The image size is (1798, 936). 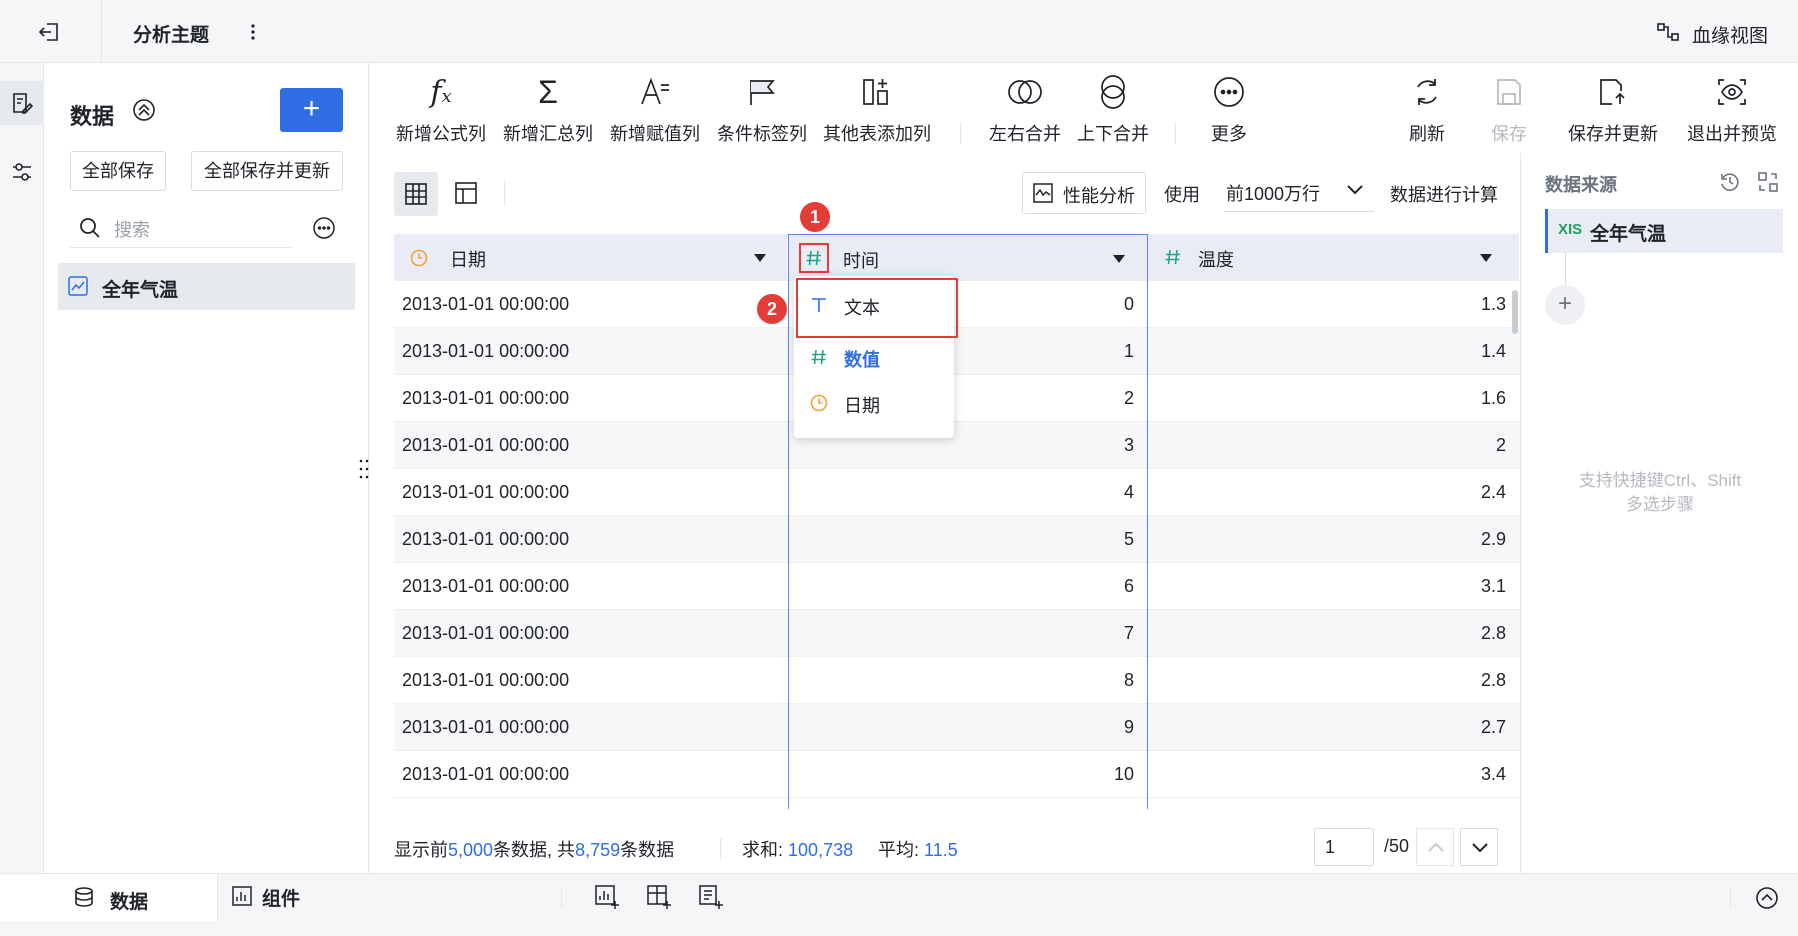 I want to click on column-header-temperature: 温度, so click(x=1334, y=257).